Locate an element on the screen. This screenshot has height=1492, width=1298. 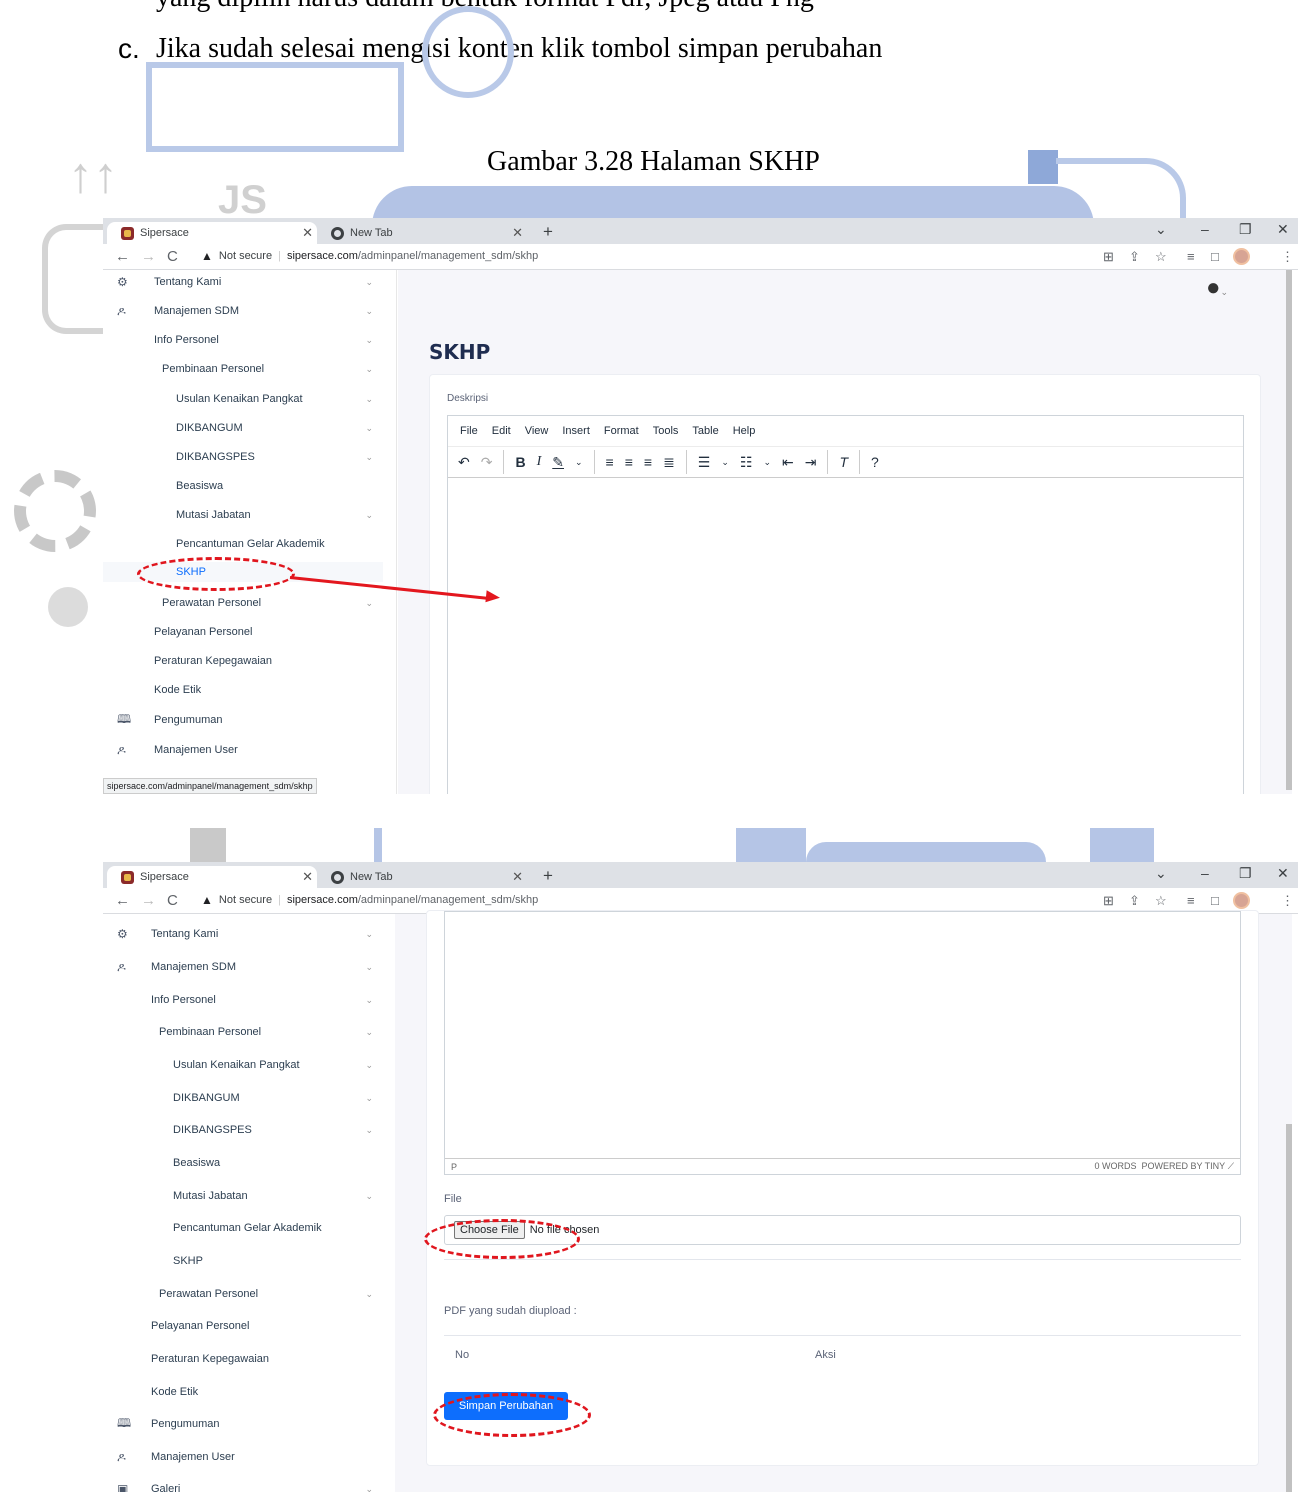
italic-icon: I is located at coordinates (539, 462).